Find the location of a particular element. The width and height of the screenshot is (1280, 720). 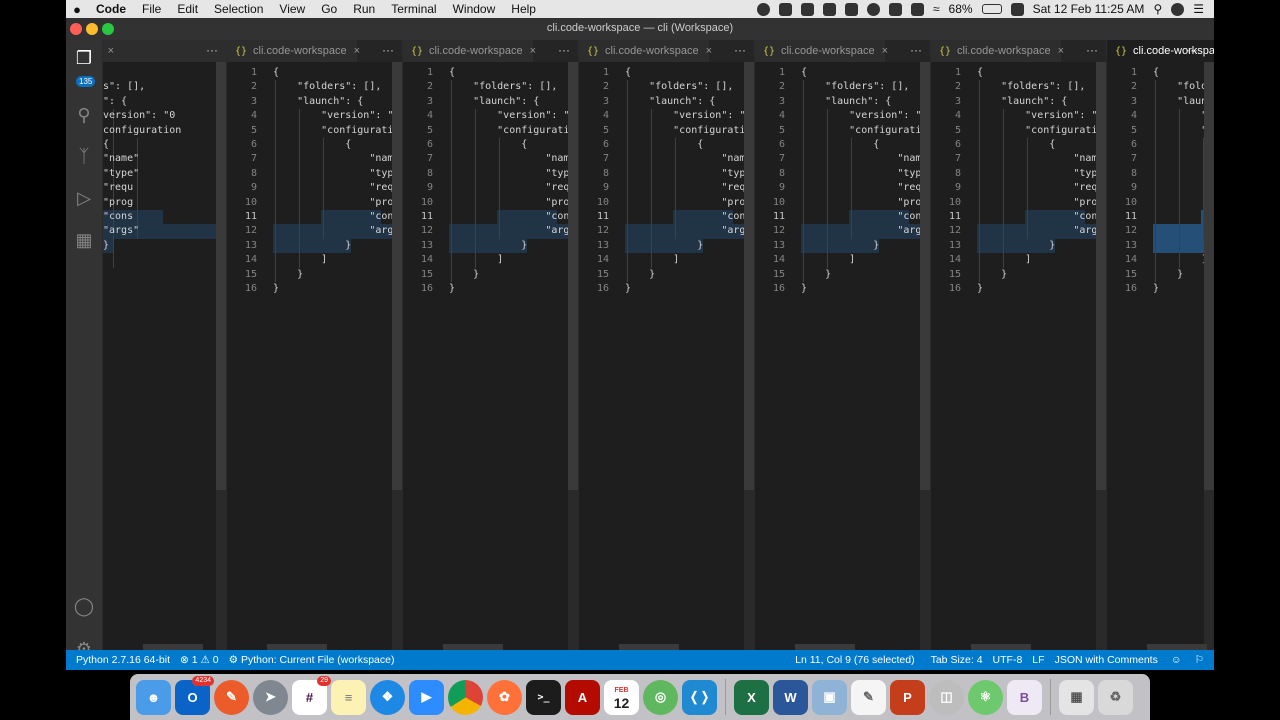

accounts-icon: ◯ is located at coordinates (84, 606).